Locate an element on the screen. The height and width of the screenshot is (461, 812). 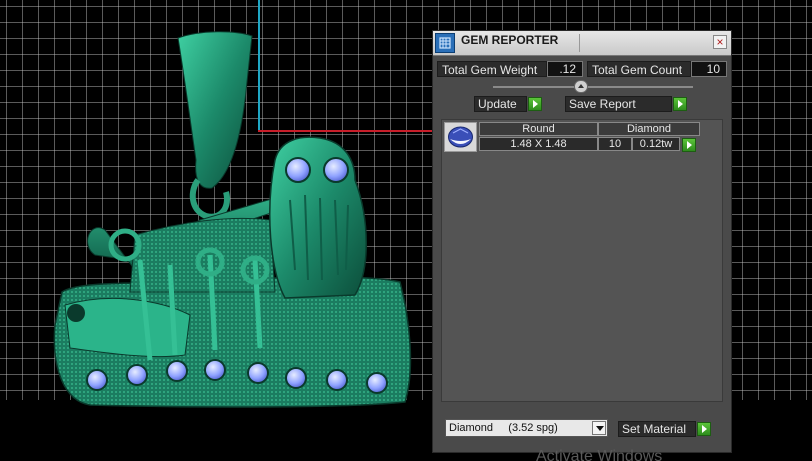
gem-reporter-app-icon is located at coordinates (445, 43).